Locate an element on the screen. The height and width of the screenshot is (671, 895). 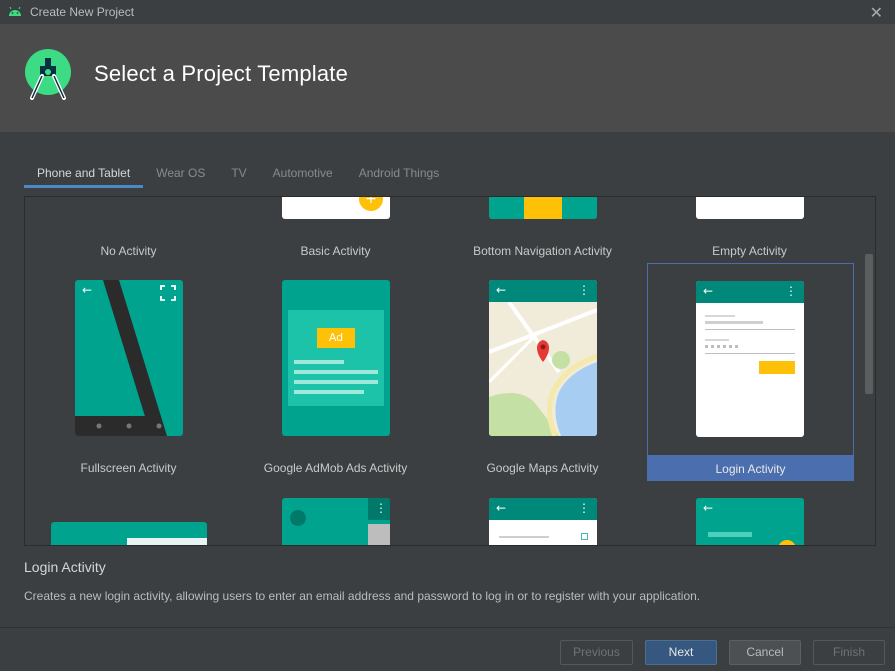
template-label: Google Maps Activity is located at coordinates (542, 468).